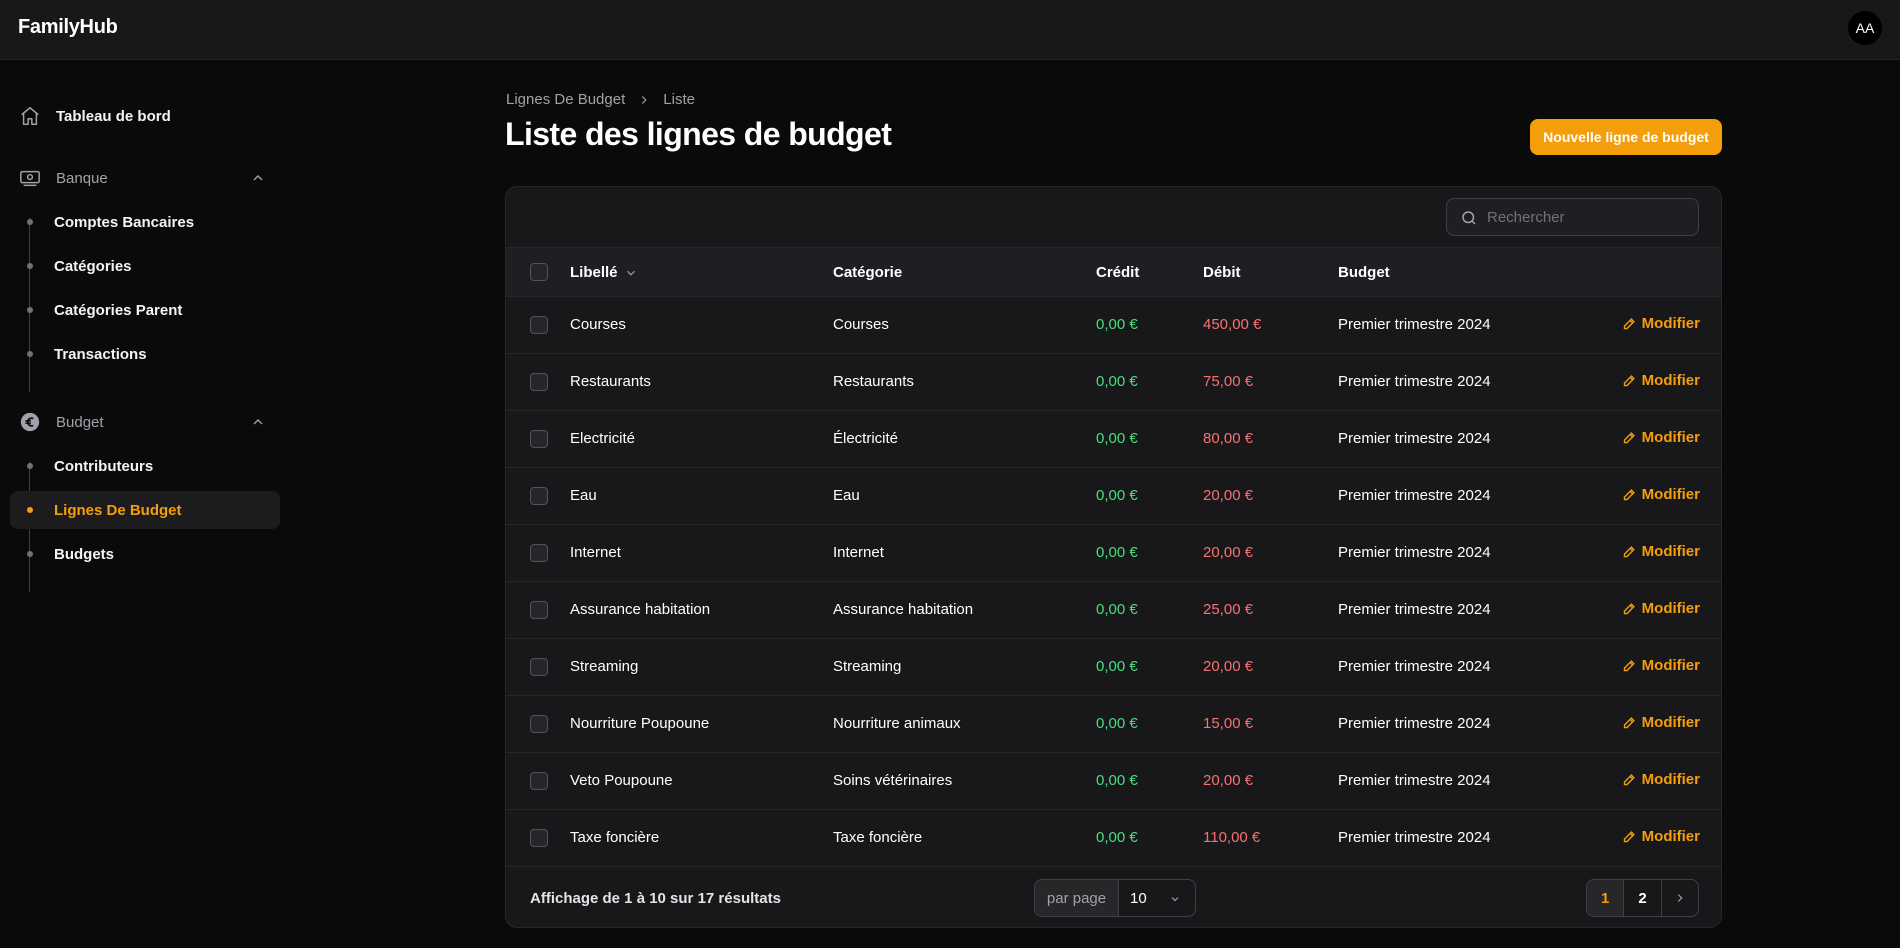 The image size is (1900, 948). Describe the element at coordinates (145, 554) in the screenshot. I see `sidebar-item-budgets: Budgets` at that location.